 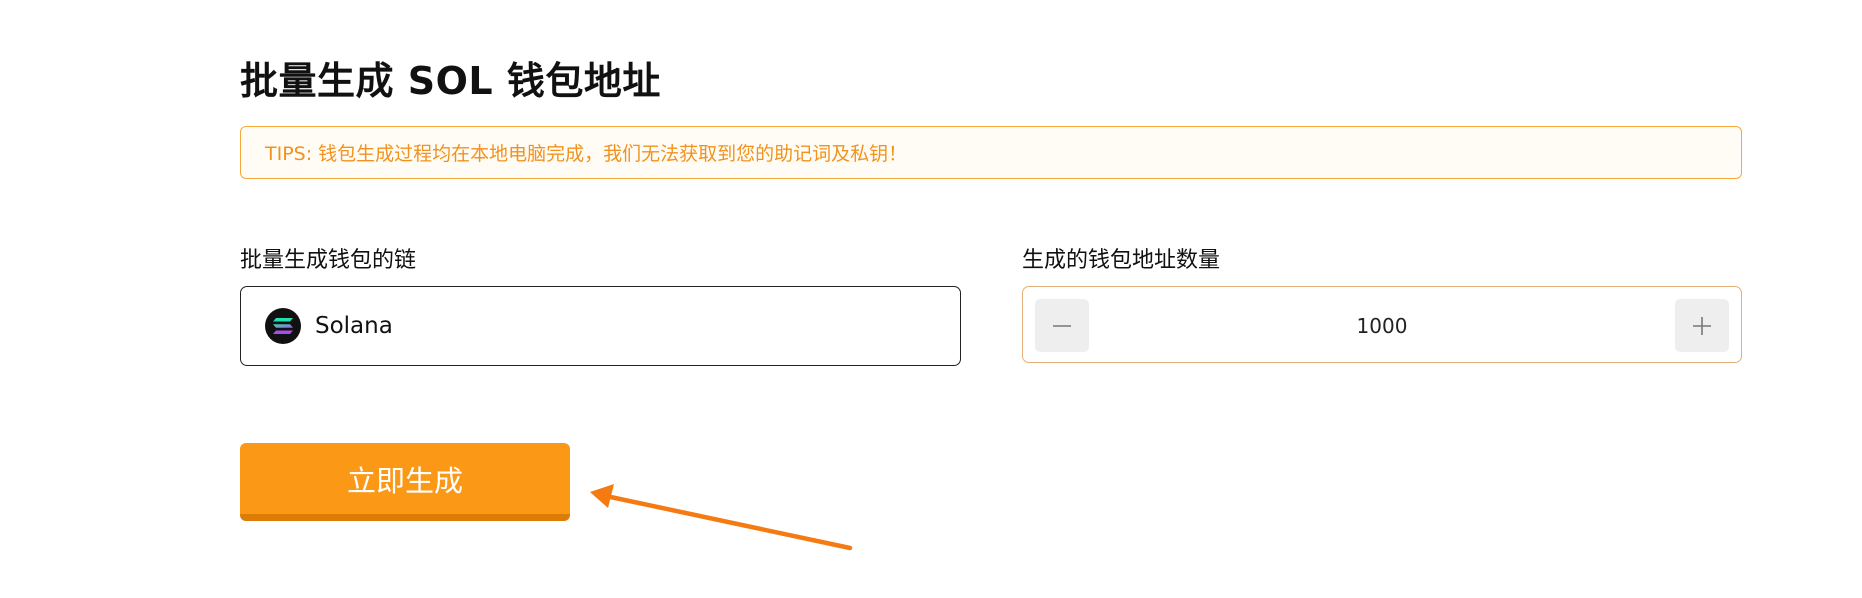 I want to click on increment-button, so click(x=1702, y=325).